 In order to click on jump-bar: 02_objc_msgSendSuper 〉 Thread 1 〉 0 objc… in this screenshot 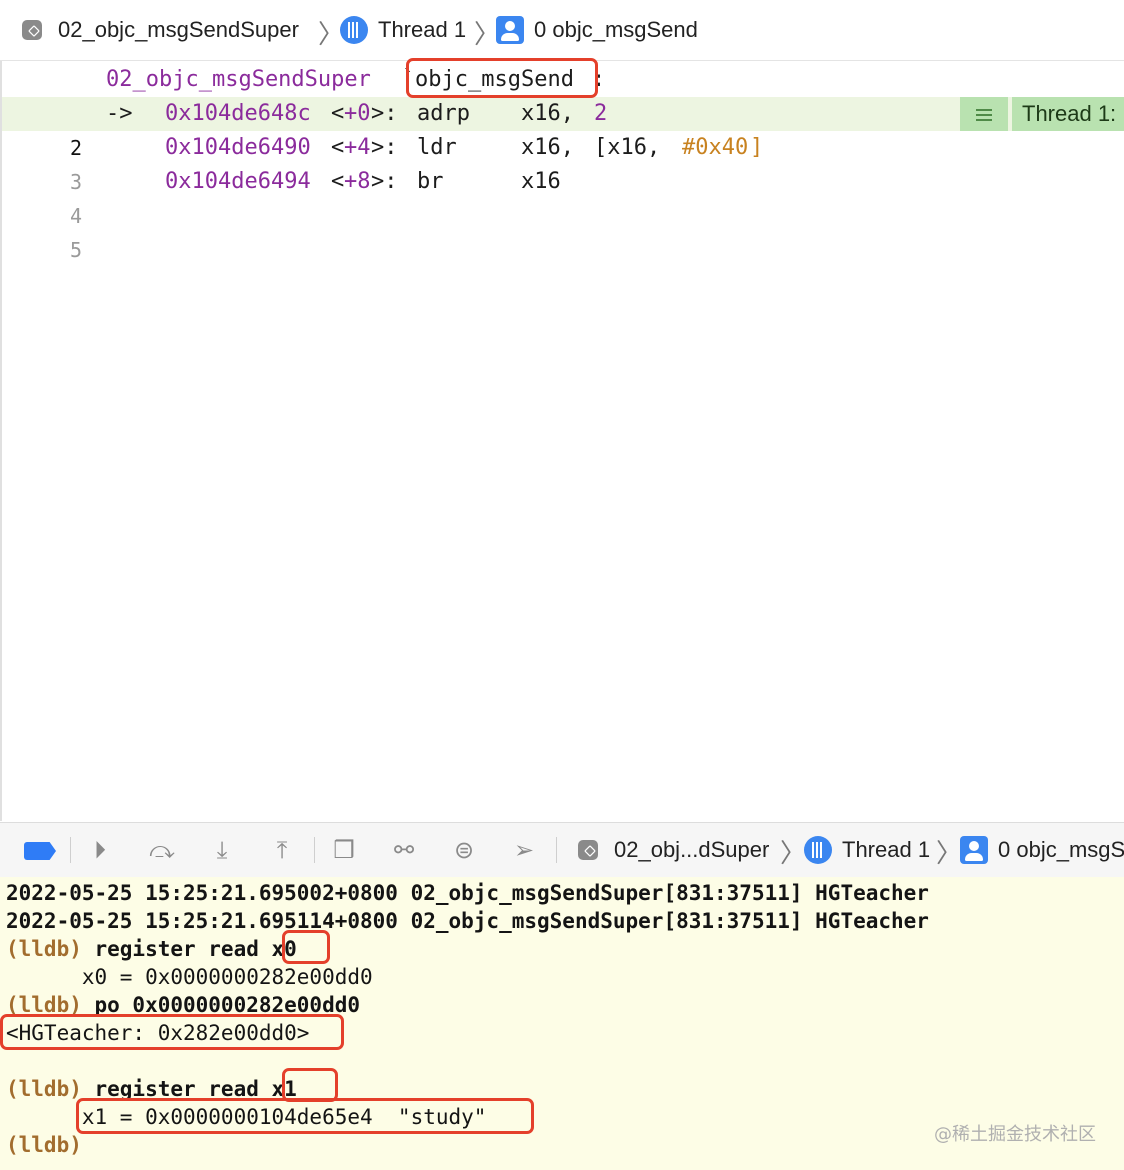, I will do `click(562, 30)`.